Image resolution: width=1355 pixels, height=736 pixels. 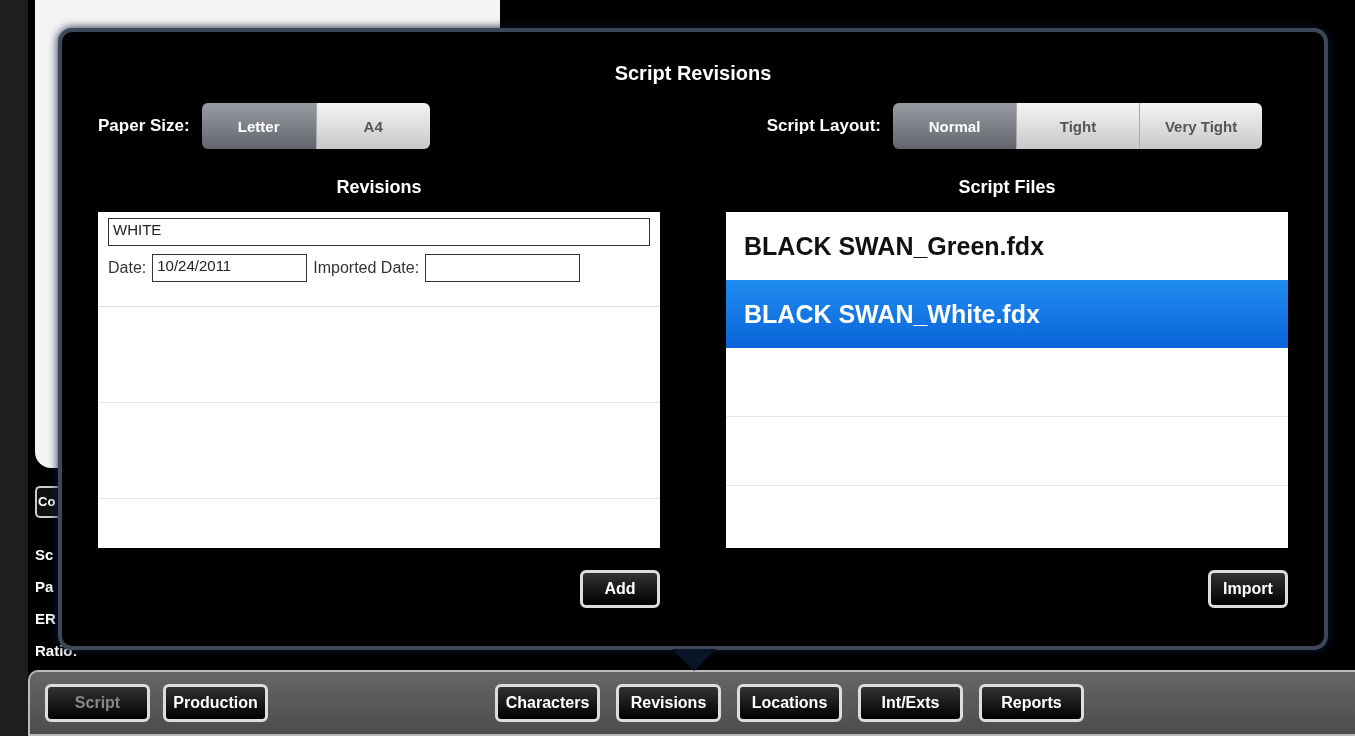 I want to click on add-button: Add, so click(x=620, y=589).